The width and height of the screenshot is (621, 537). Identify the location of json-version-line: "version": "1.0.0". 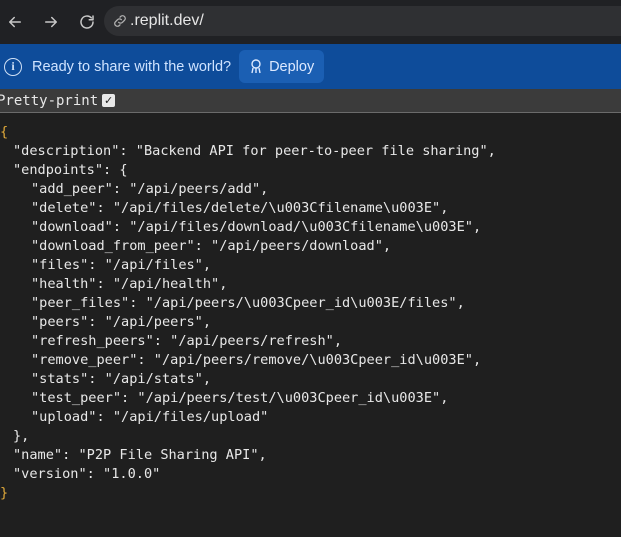
(87, 474).